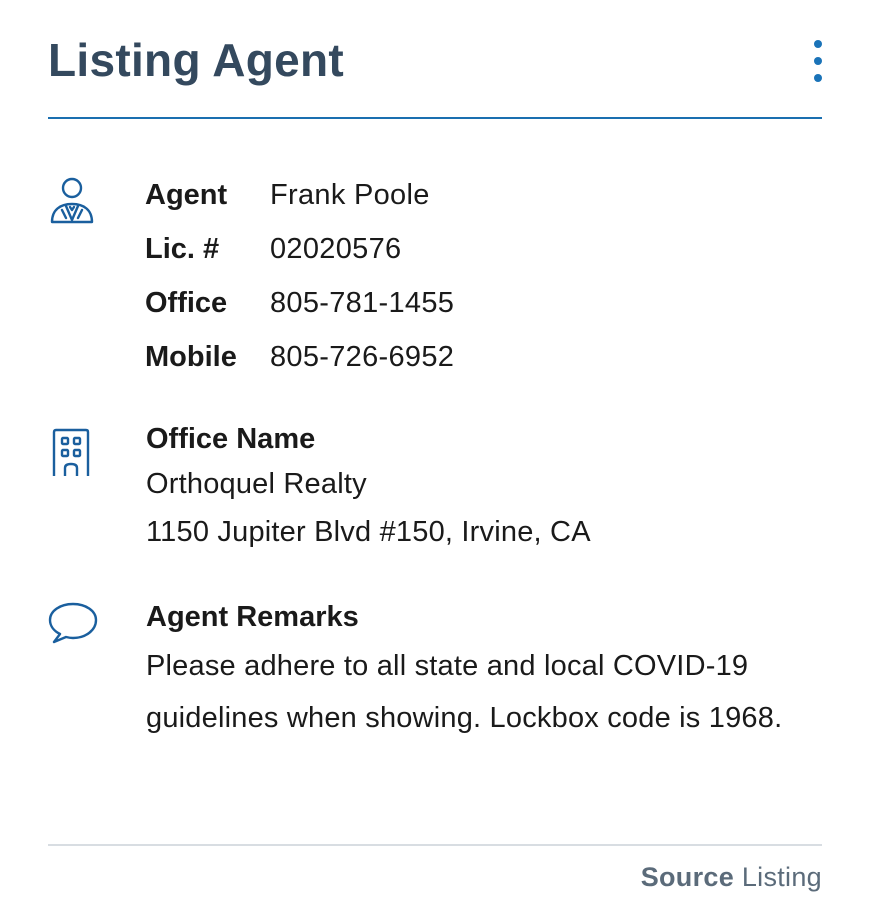 This screenshot has height=908, width=870. I want to click on office-name-heading: Office Name, so click(231, 439).